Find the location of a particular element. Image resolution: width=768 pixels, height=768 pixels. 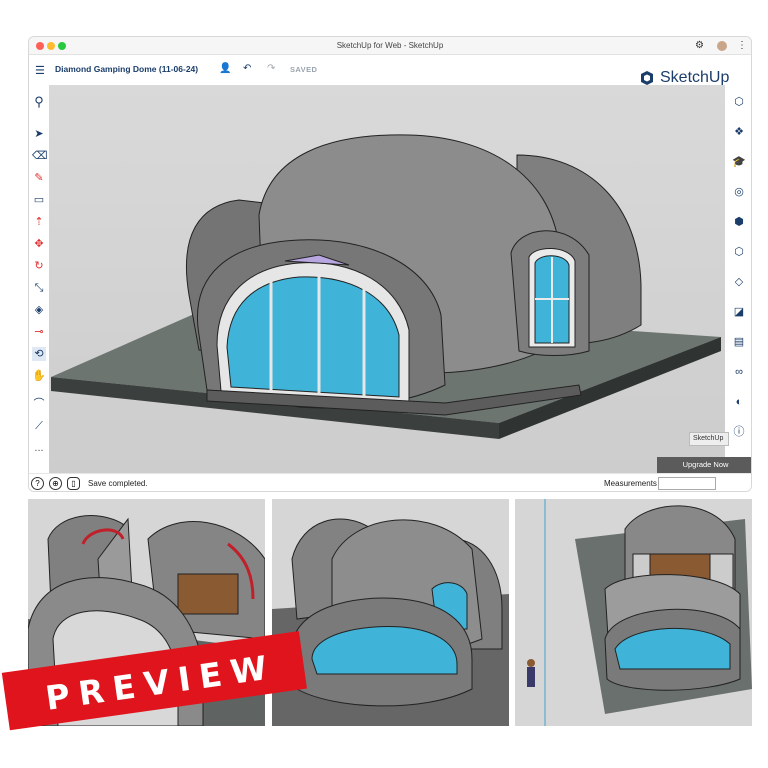

select-icon: ➤ is located at coordinates (39, 134).